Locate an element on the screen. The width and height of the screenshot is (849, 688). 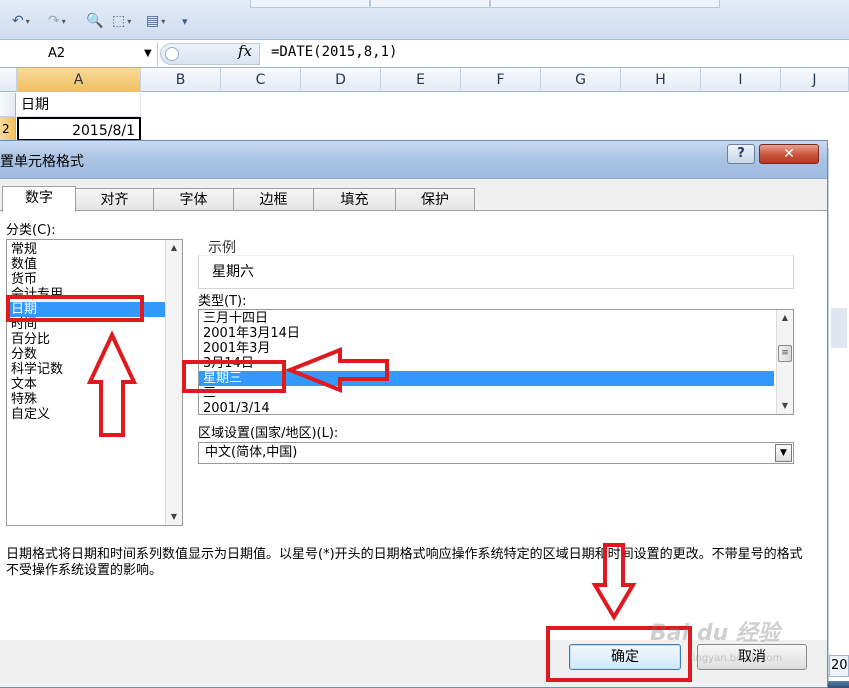
tab-alignment: 对齐 is located at coordinates (114, 199).